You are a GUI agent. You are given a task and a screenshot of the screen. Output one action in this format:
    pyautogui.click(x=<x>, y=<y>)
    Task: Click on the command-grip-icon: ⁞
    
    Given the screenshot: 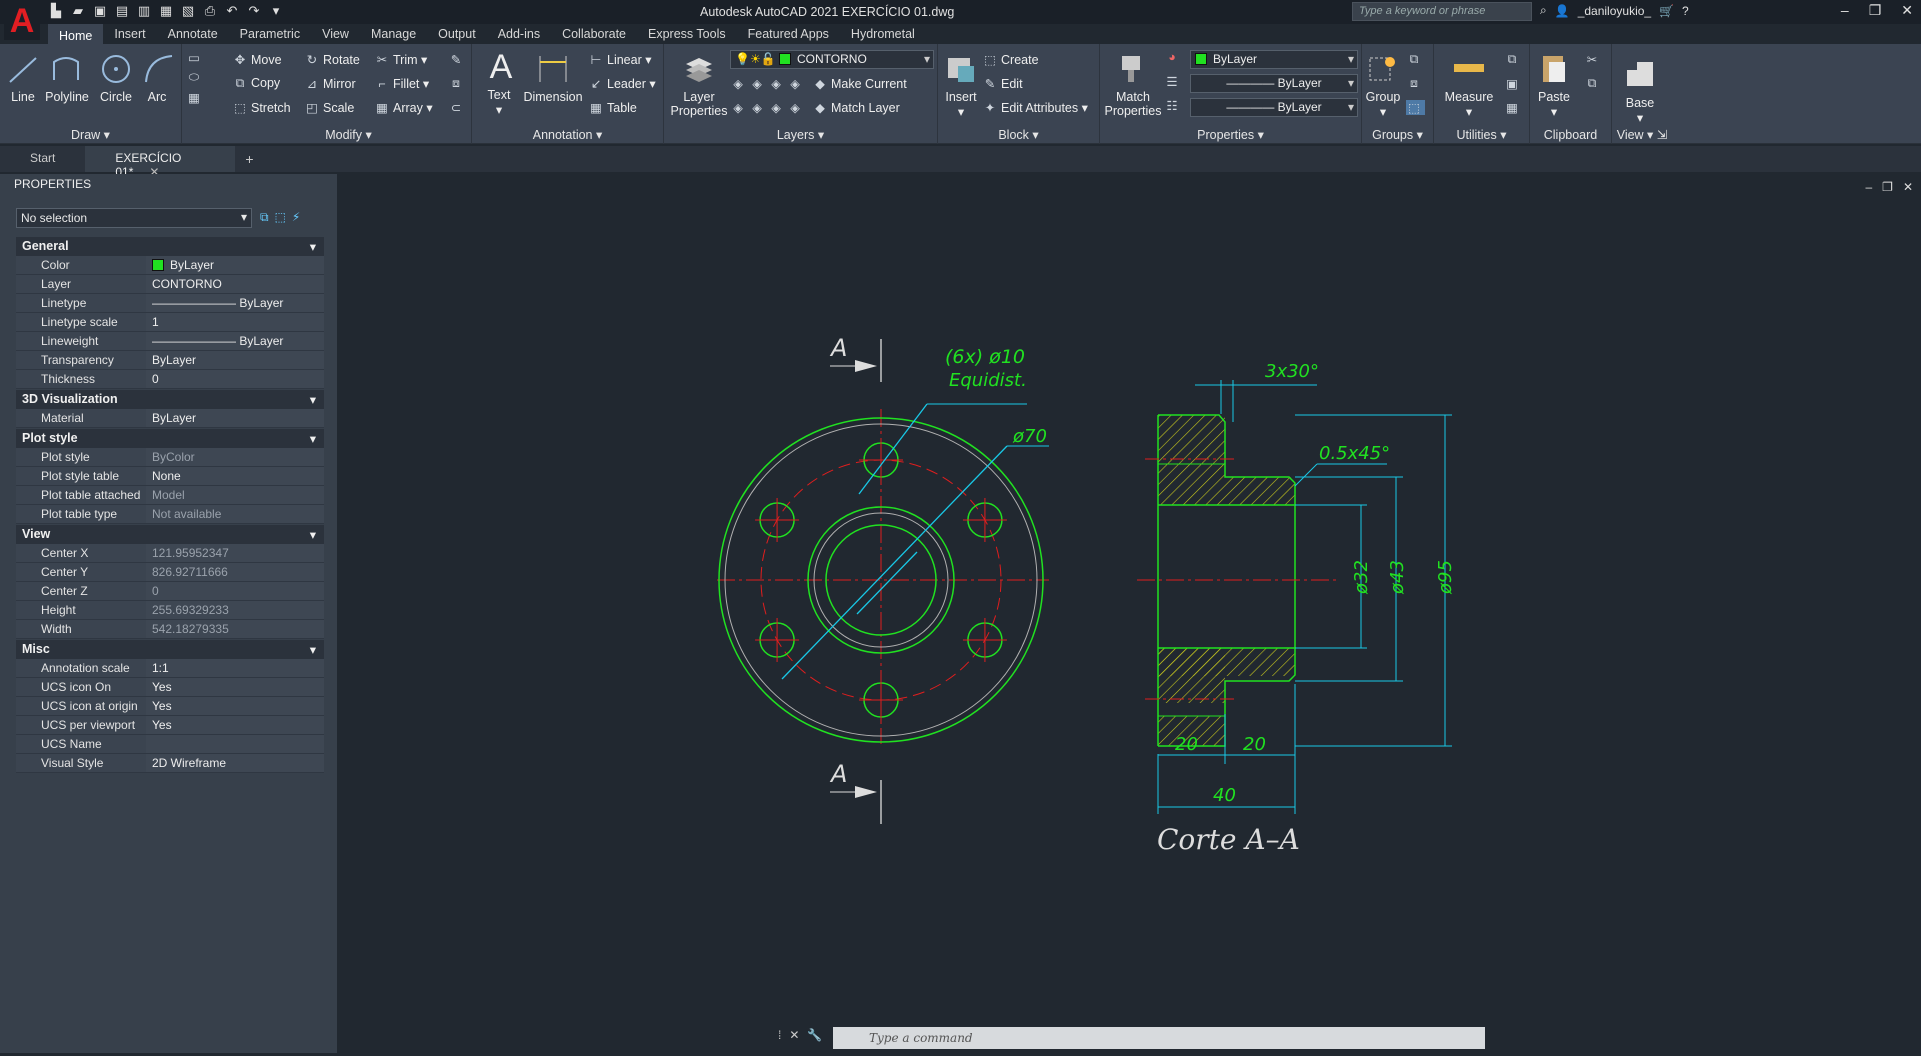 What is the action you would take?
    pyautogui.click(x=779, y=1035)
    